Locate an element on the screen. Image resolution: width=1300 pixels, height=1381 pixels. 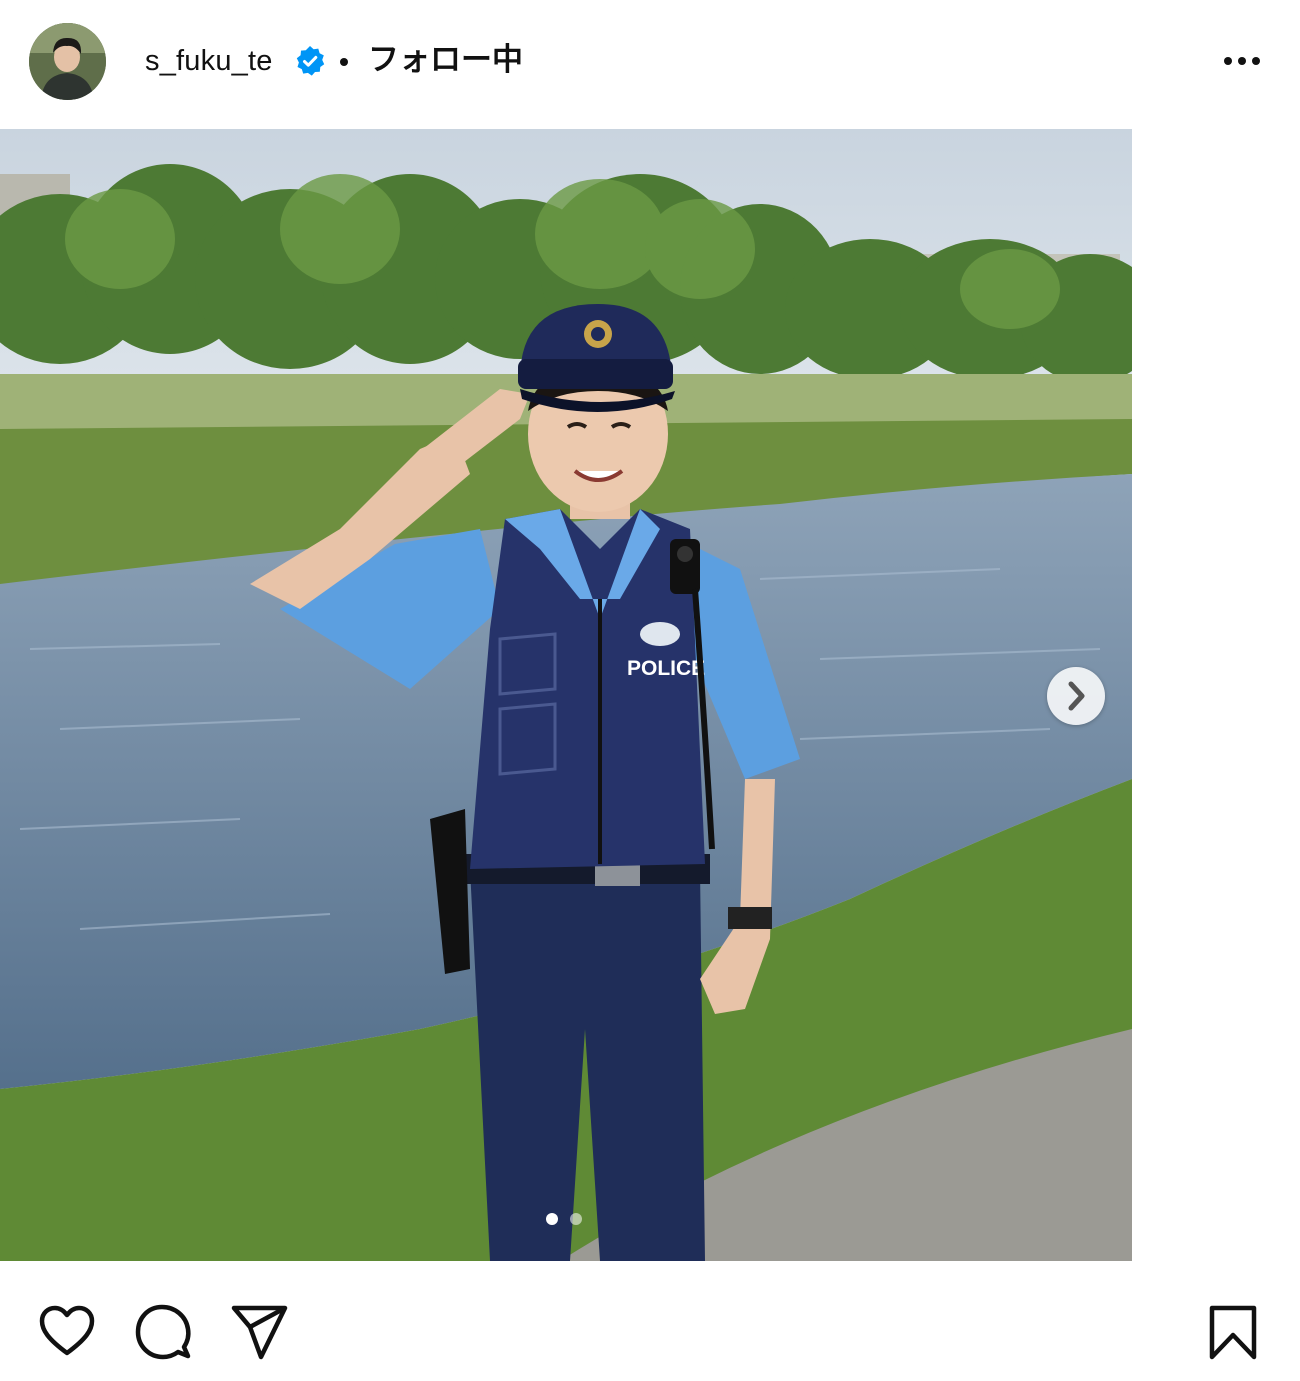
separator-dot is located at coordinates (344, 62).